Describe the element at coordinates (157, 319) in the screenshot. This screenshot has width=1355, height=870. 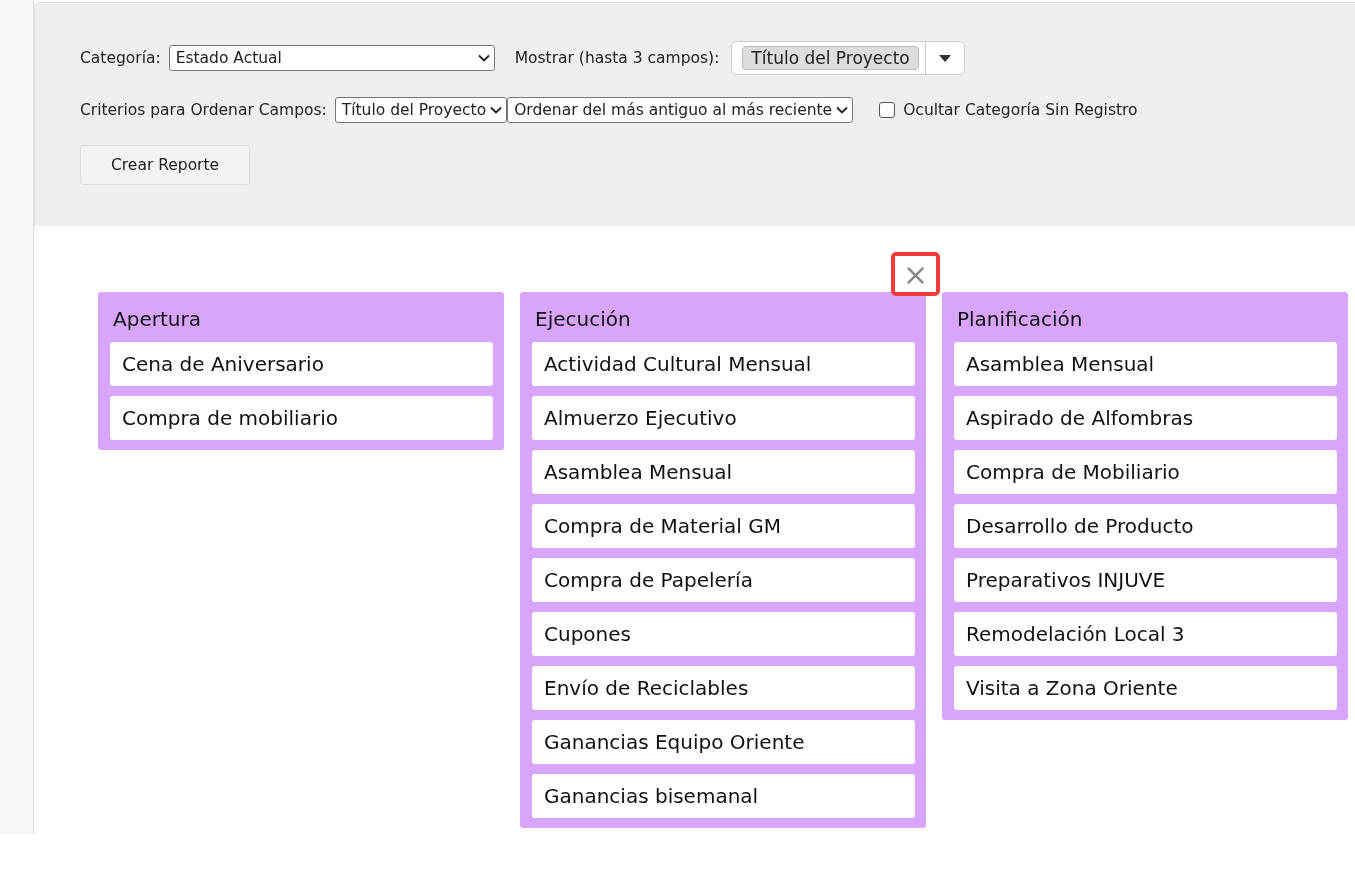
I see `column-title: Apertura` at that location.